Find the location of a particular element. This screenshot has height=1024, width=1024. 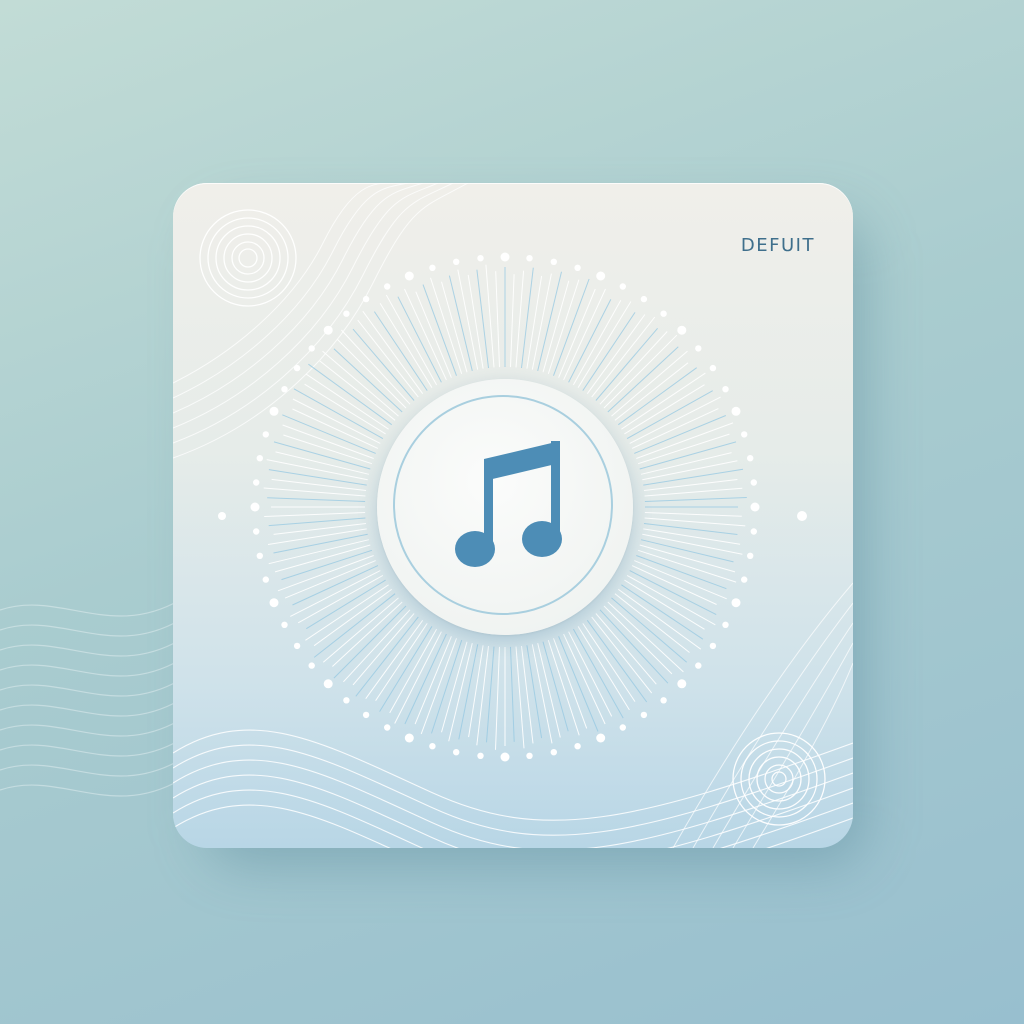

right-side-dot is located at coordinates (802, 516).